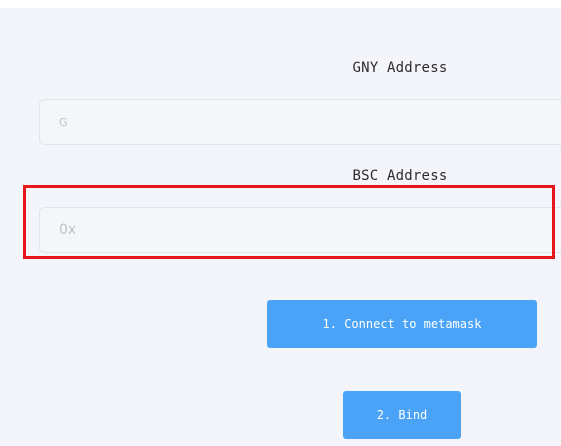  What do you see at coordinates (402, 324) in the screenshot?
I see `connect-metamask-button: 1. Connect to metamask` at bounding box center [402, 324].